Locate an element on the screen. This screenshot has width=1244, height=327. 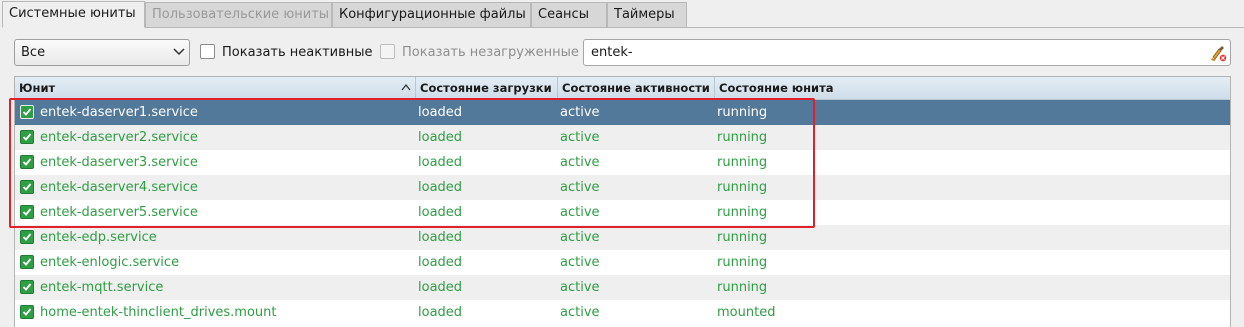
show-unloaded-checkbox is located at coordinates (387, 51).